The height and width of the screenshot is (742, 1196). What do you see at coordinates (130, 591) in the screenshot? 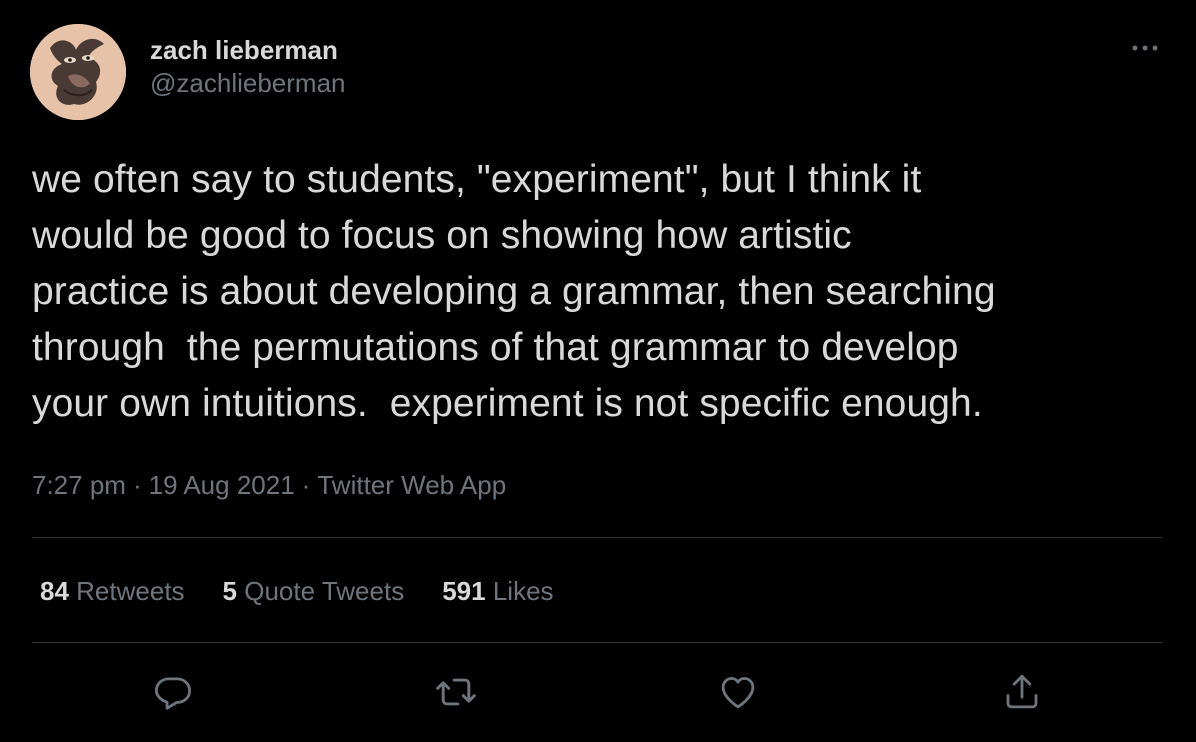
I see `retweets-label: Retweets` at bounding box center [130, 591].